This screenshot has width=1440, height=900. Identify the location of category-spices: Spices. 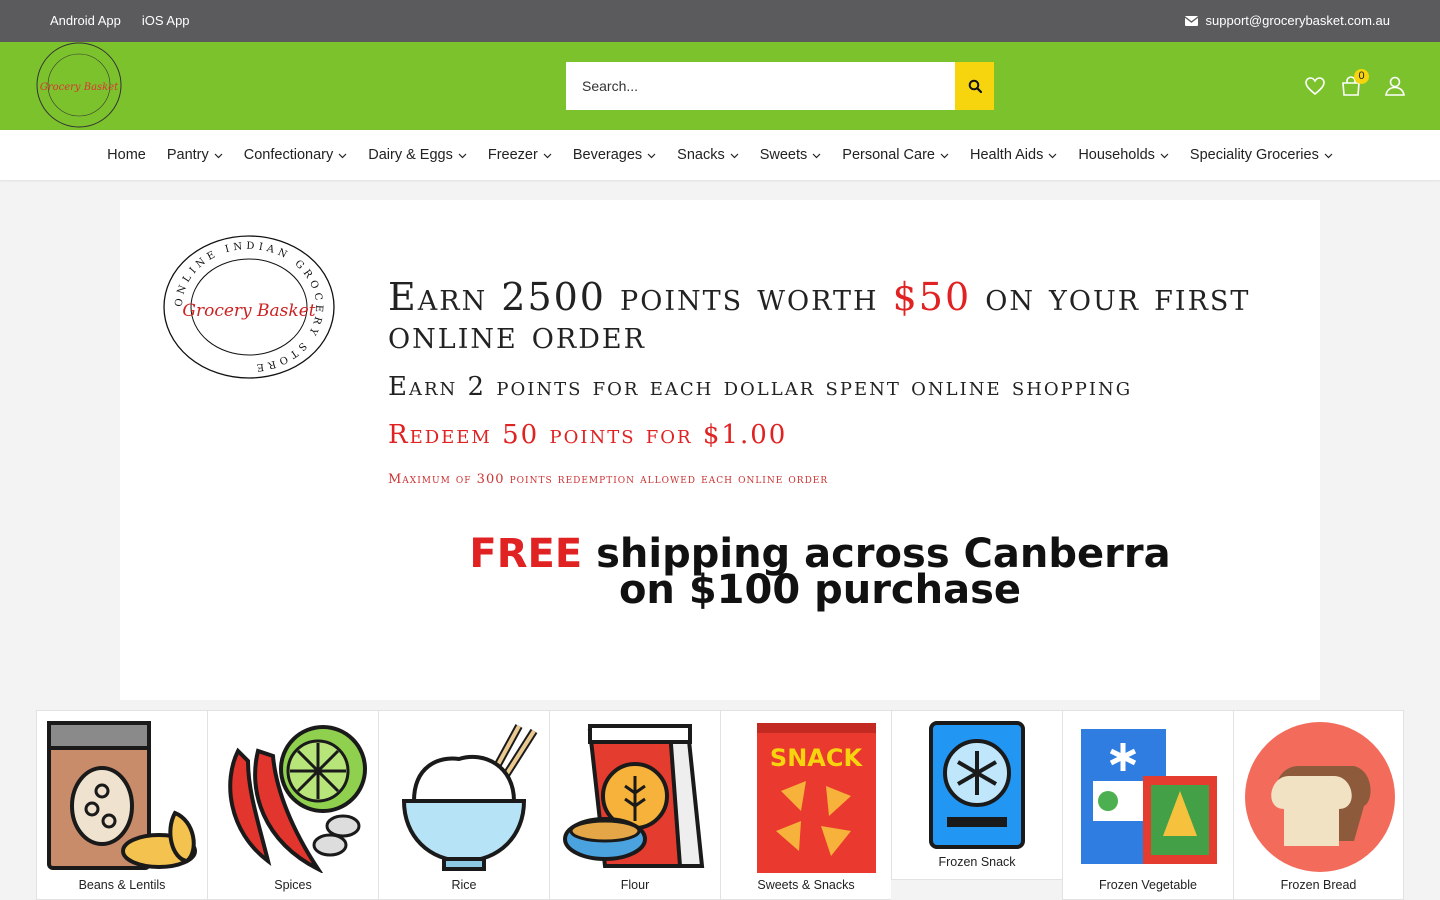
(292, 805).